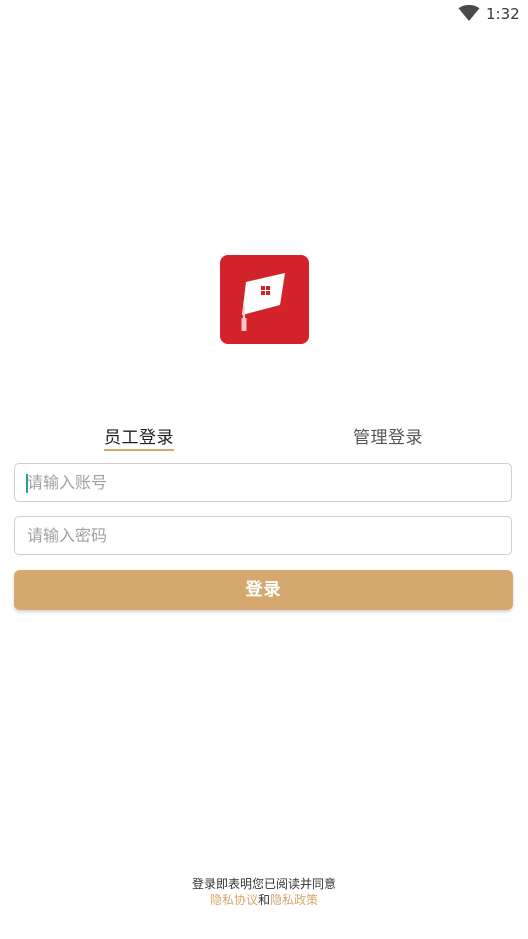  I want to click on text-caret, so click(27, 483).